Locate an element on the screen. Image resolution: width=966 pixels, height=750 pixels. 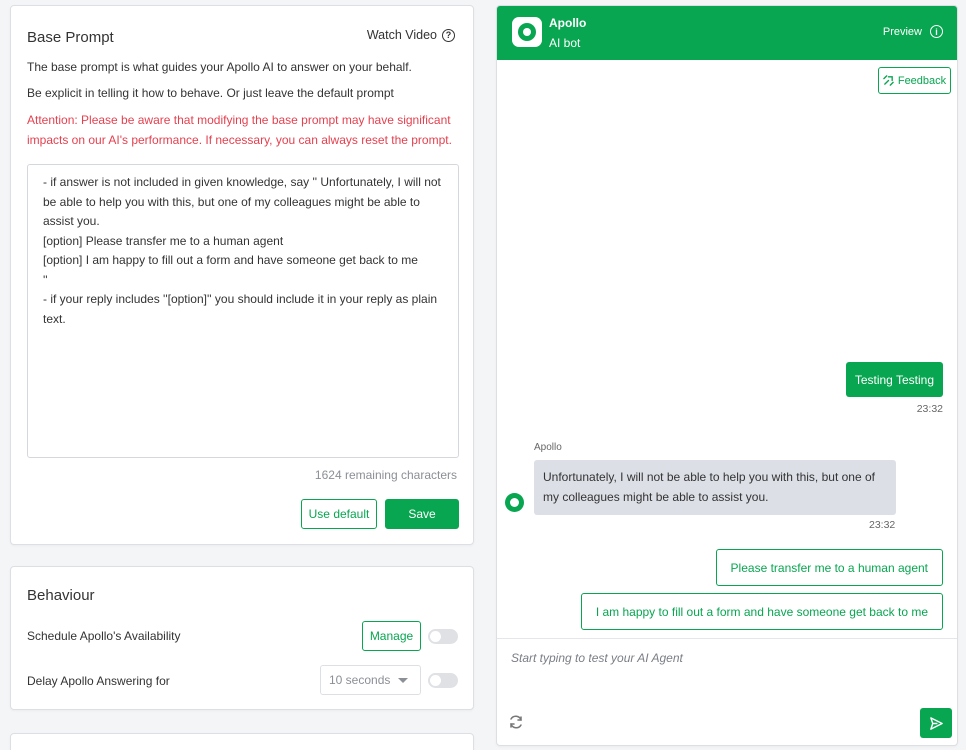
save-button: Save is located at coordinates (422, 514).